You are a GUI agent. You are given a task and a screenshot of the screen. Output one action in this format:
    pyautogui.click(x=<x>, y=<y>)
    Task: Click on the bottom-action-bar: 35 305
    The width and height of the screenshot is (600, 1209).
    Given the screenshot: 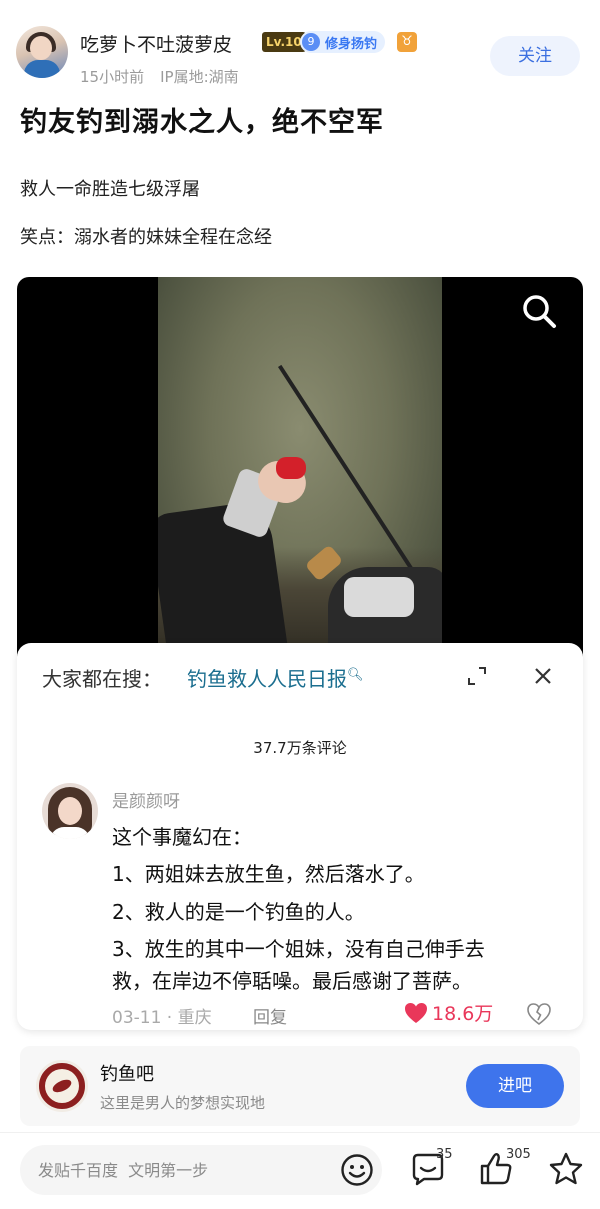 What is the action you would take?
    pyautogui.click(x=300, y=1170)
    